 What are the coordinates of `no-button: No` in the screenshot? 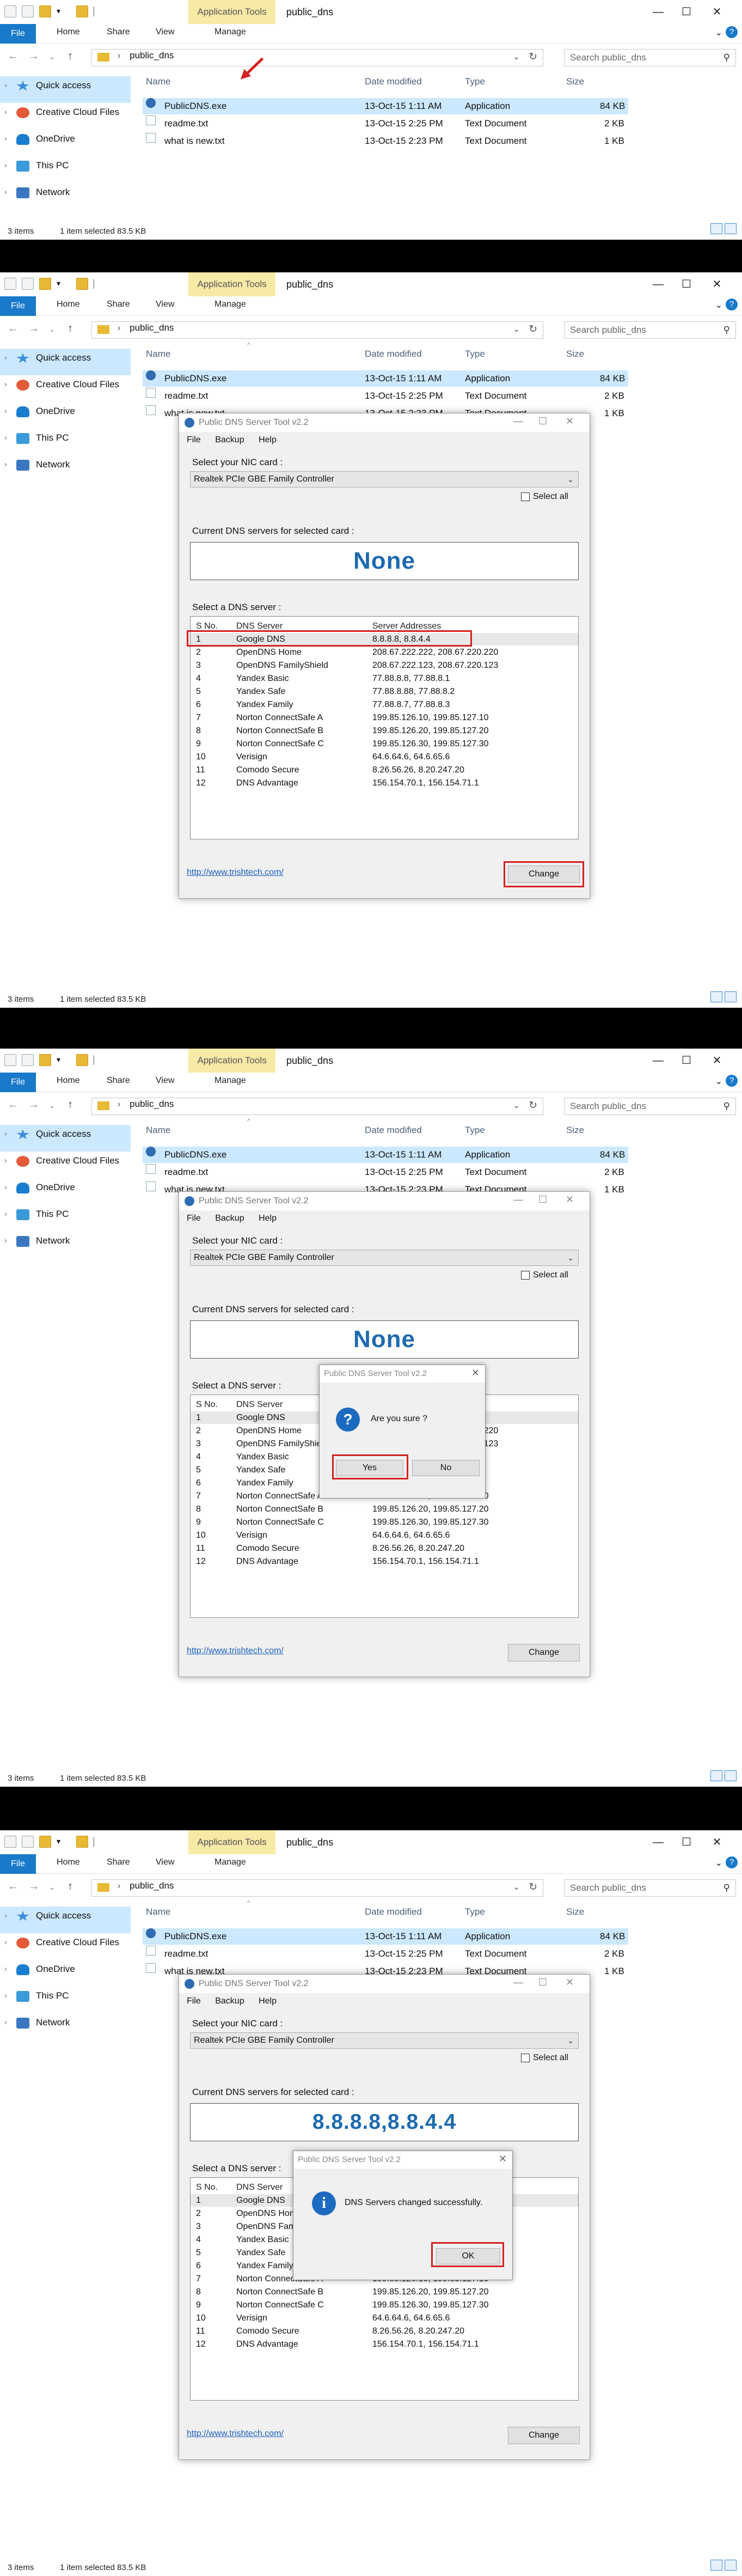 It's located at (446, 1468).